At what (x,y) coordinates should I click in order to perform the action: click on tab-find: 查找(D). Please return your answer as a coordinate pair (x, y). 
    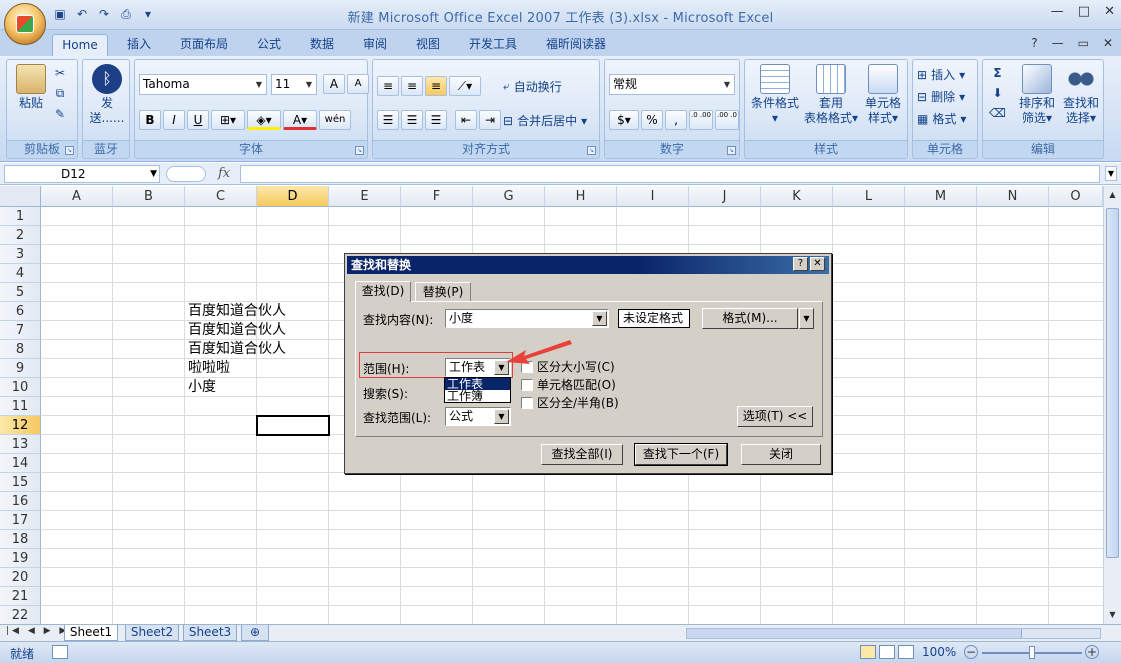
    Looking at the image, I should click on (383, 291).